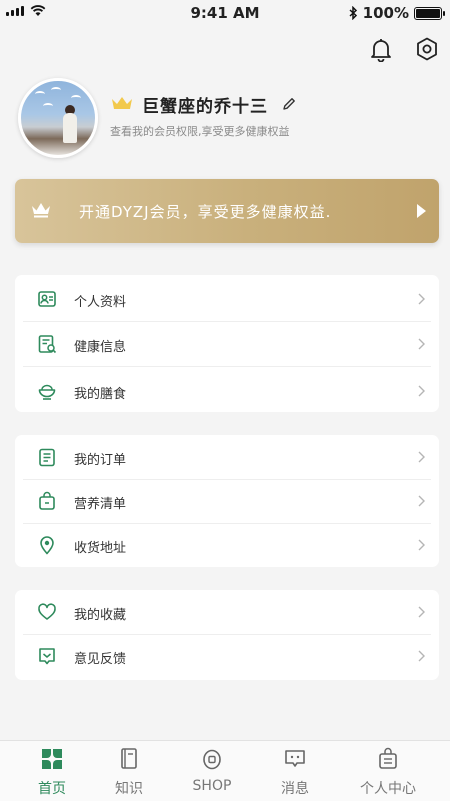 This screenshot has height=801, width=450. What do you see at coordinates (427, 49) in the screenshot?
I see `settings-icon` at bounding box center [427, 49].